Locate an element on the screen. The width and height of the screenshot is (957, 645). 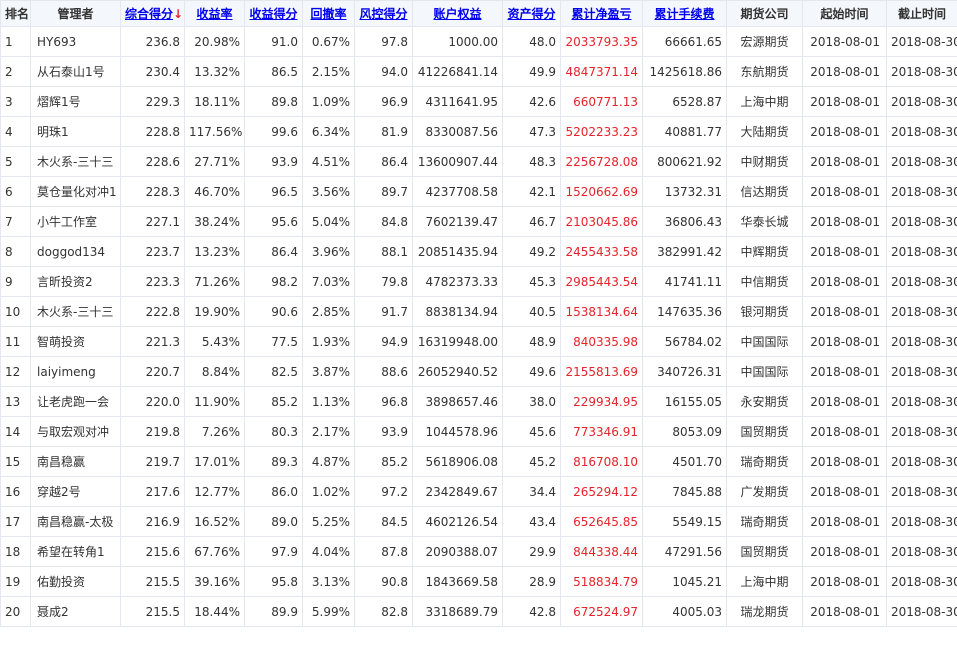
cell-manager: 希望在转角1 is located at coordinates (75, 551).